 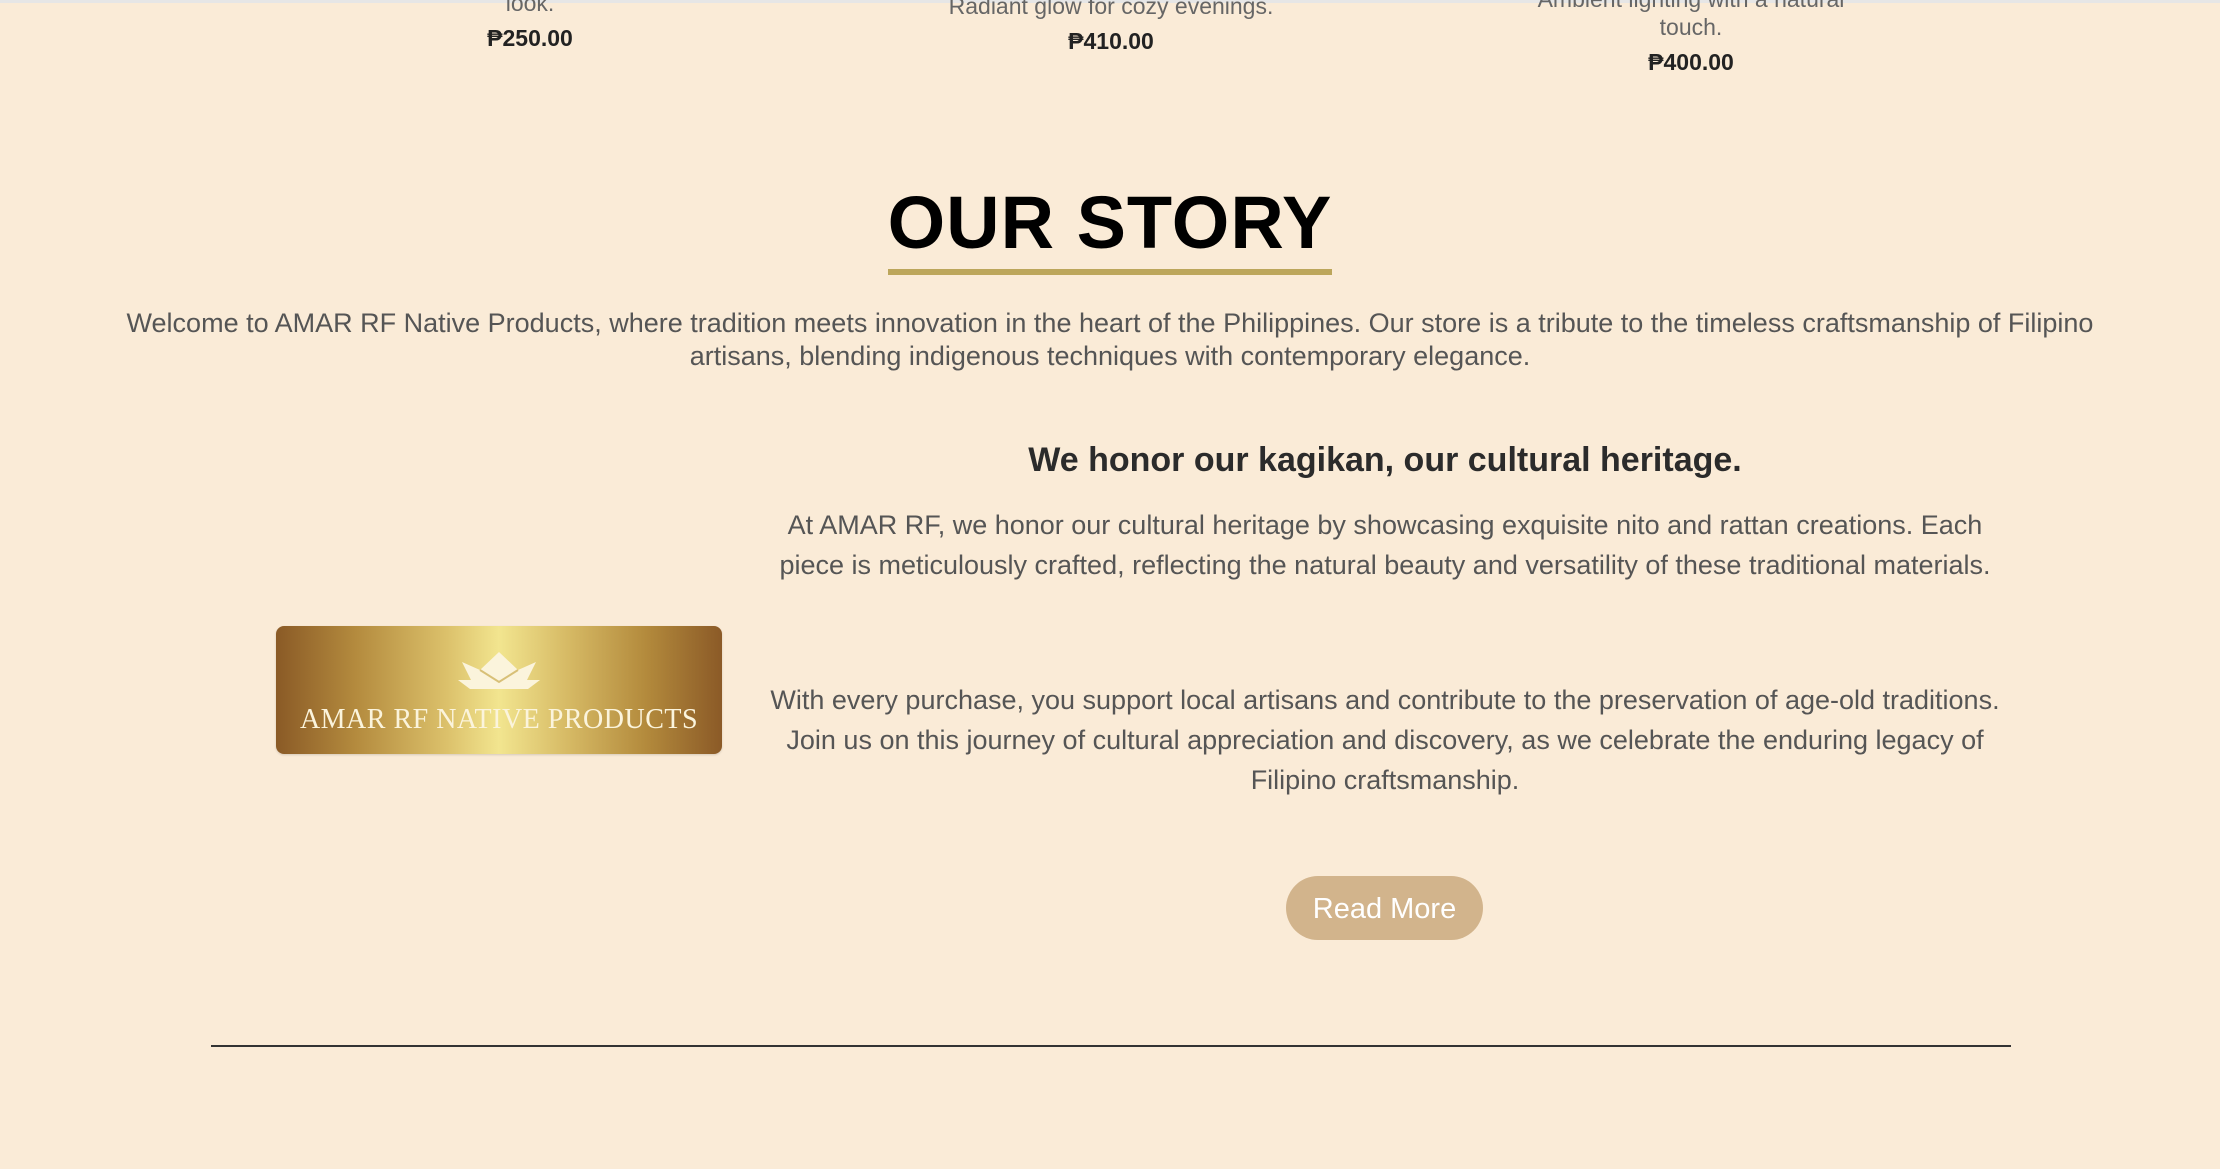 I want to click on product-price: ₱400.00, so click(x=1691, y=62).